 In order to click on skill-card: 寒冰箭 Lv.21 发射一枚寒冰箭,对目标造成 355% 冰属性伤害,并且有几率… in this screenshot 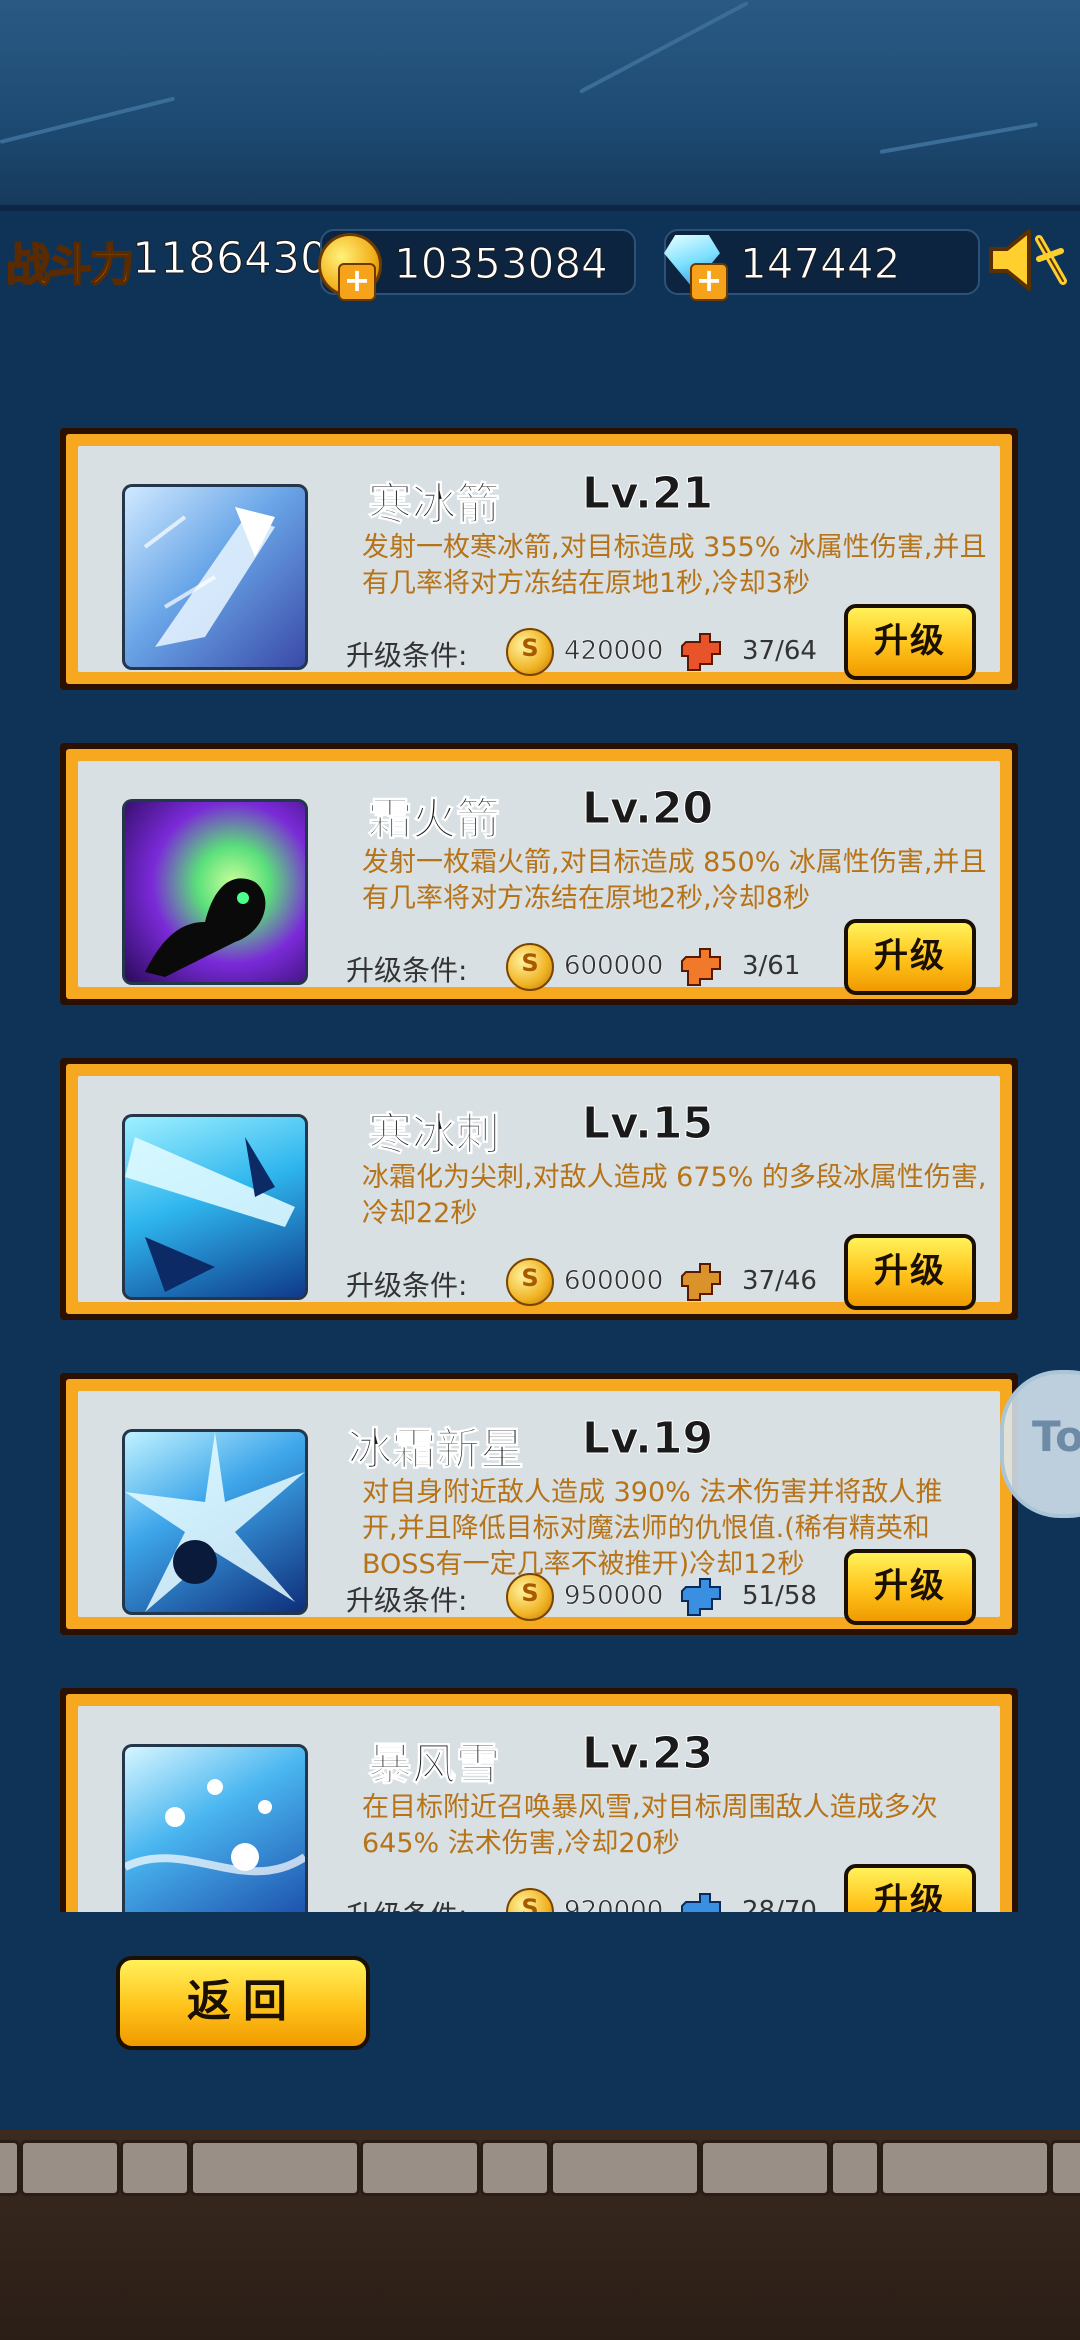, I will do `click(539, 559)`.